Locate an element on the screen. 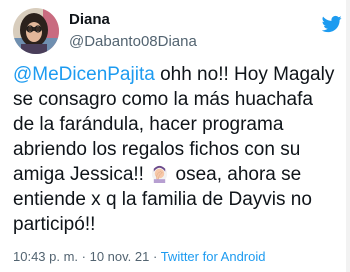 The image size is (350, 272). tweet-line: entiende x q la familia de Dayvis no is located at coordinates (162, 199).